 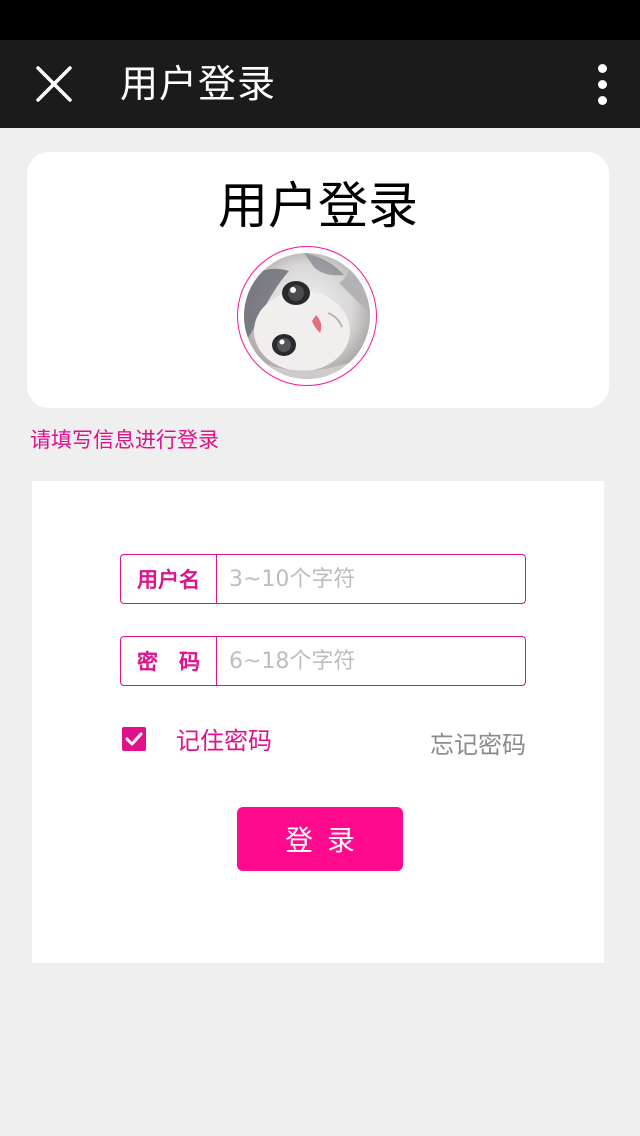 What do you see at coordinates (124, 440) in the screenshot?
I see `login-hint: 请填写信息进行登录` at bounding box center [124, 440].